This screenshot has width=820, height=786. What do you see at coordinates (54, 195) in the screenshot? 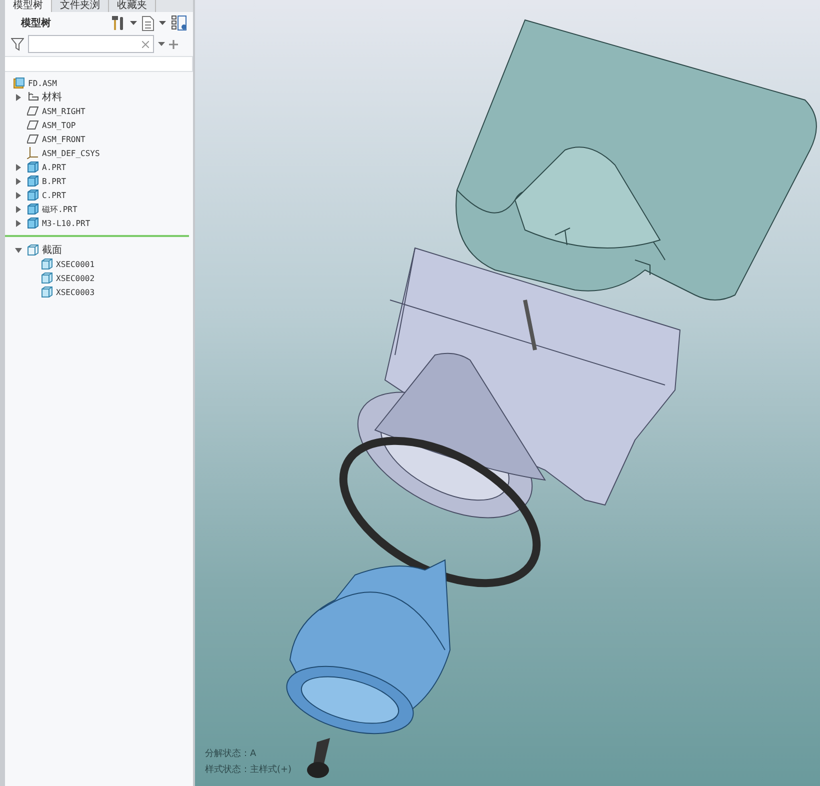
I see `tree-item: C.PRT` at bounding box center [54, 195].